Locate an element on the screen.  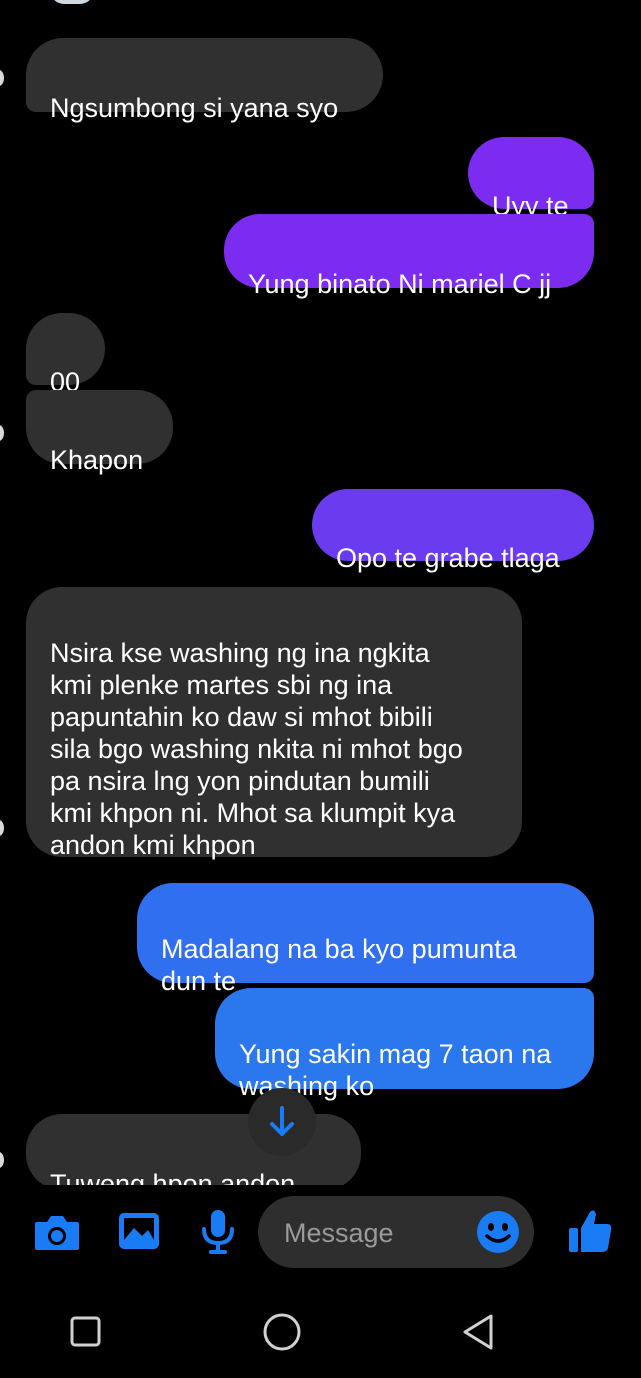
navigation-bar is located at coordinates (320, 1334).